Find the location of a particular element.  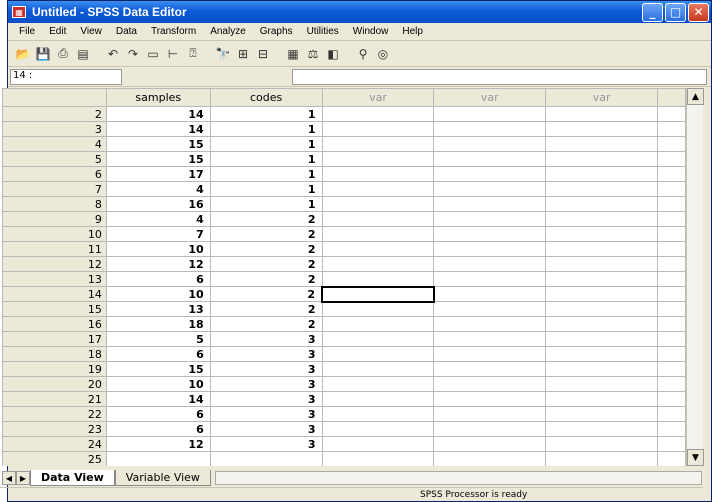

scroll-up-icon: ▲ is located at coordinates (695, 96).